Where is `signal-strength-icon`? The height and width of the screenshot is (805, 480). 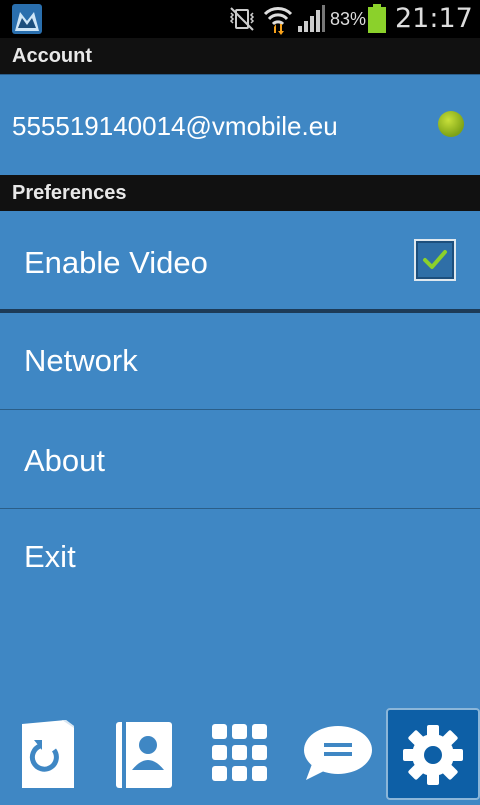
signal-strength-icon is located at coordinates (311, 18).